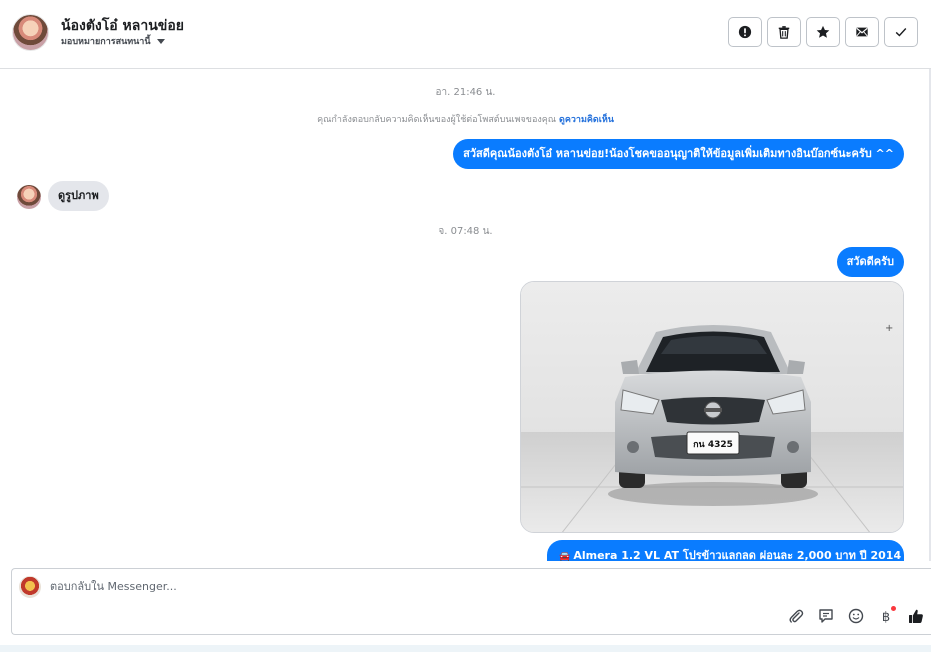  I want to click on thumbs-up-icon, so click(916, 616).